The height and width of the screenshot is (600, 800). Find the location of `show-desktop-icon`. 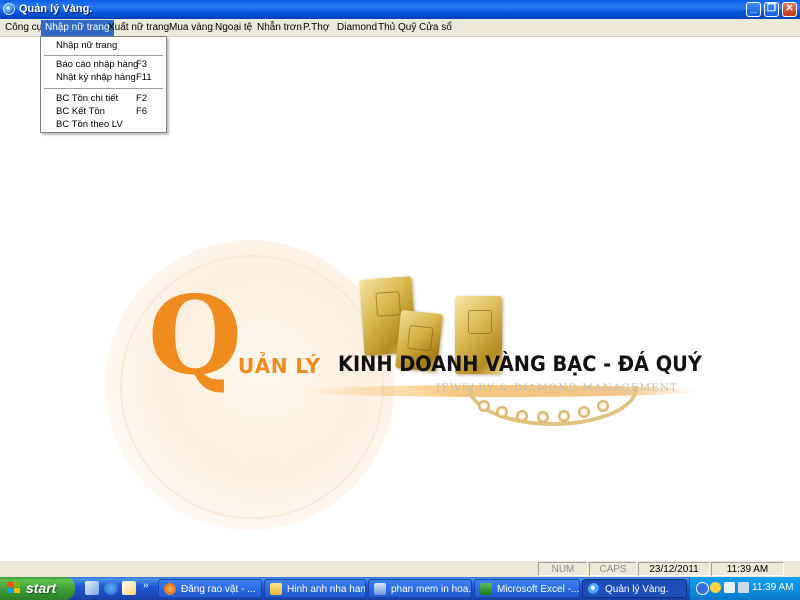

show-desktop-icon is located at coordinates (92, 588).